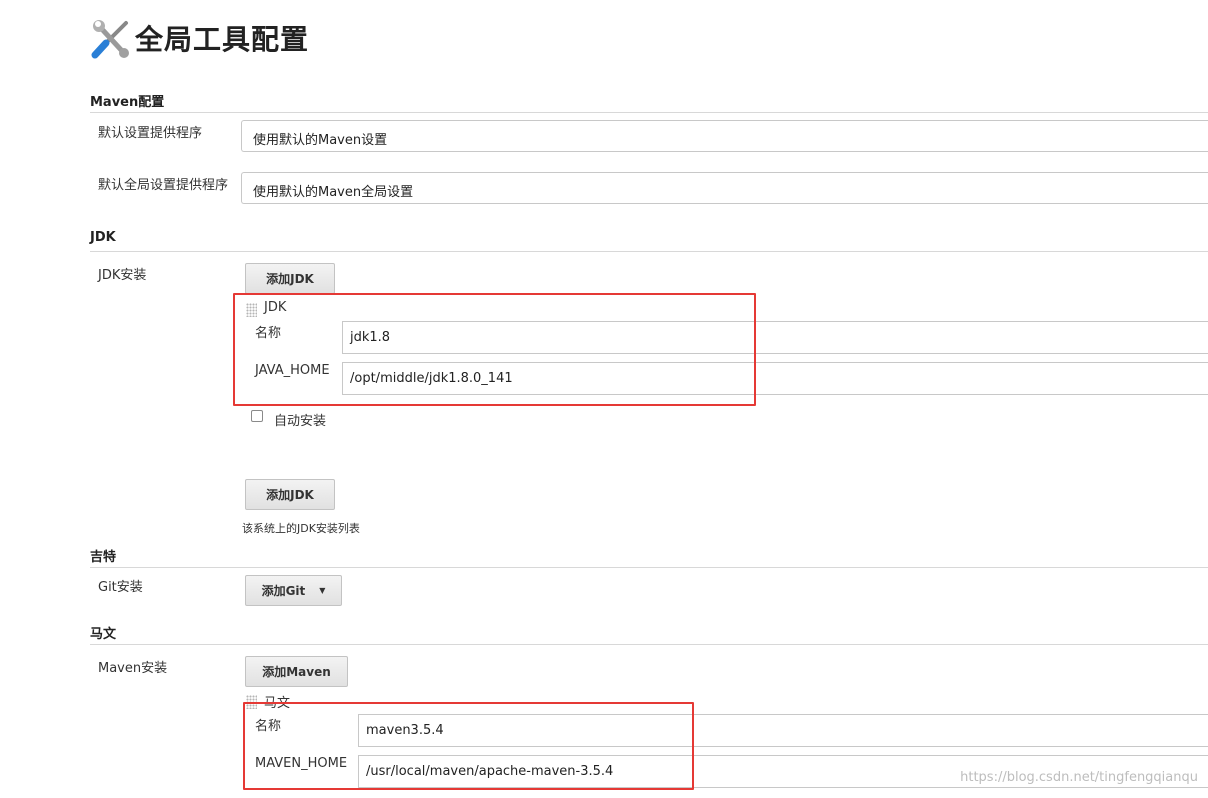 Image resolution: width=1208 pixels, height=798 pixels. What do you see at coordinates (122, 275) in the screenshot?
I see `jdk-install-label: JDK安装` at bounding box center [122, 275].